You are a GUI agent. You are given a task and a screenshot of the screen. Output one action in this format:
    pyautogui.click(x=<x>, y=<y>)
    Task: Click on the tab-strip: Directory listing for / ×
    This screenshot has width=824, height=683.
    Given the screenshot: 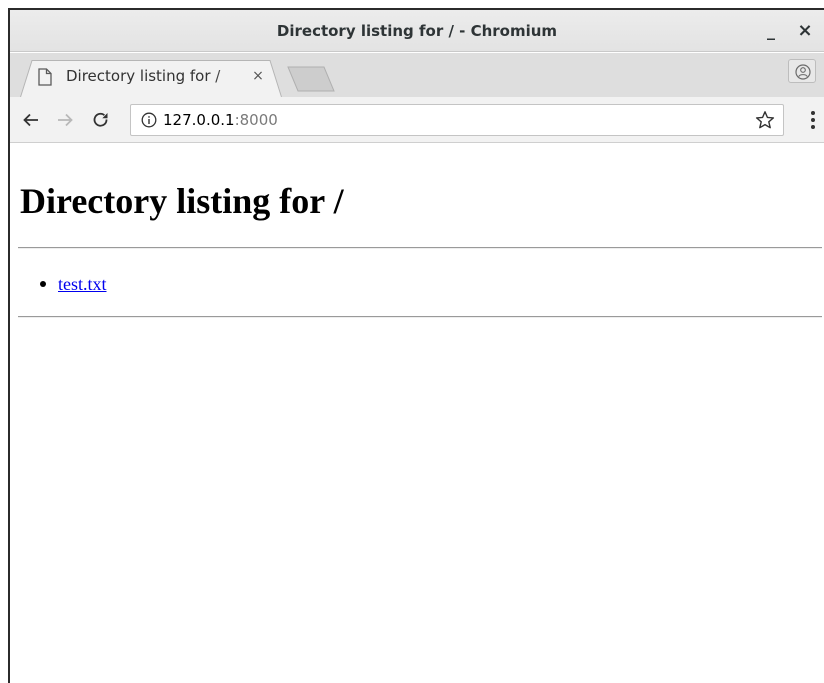 What is the action you would take?
    pyautogui.click(x=417, y=75)
    